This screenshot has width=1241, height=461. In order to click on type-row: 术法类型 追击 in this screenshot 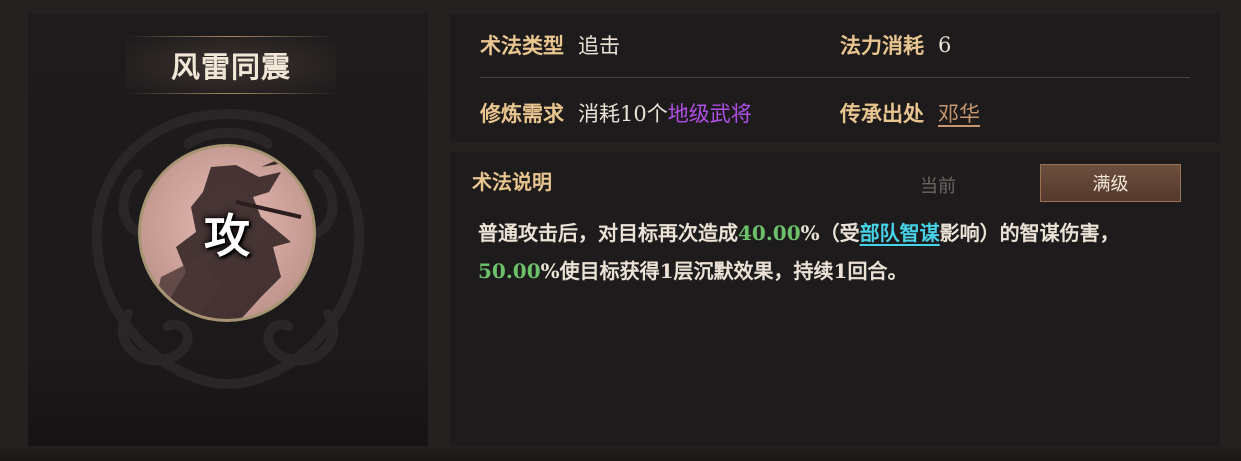, I will do `click(550, 45)`.